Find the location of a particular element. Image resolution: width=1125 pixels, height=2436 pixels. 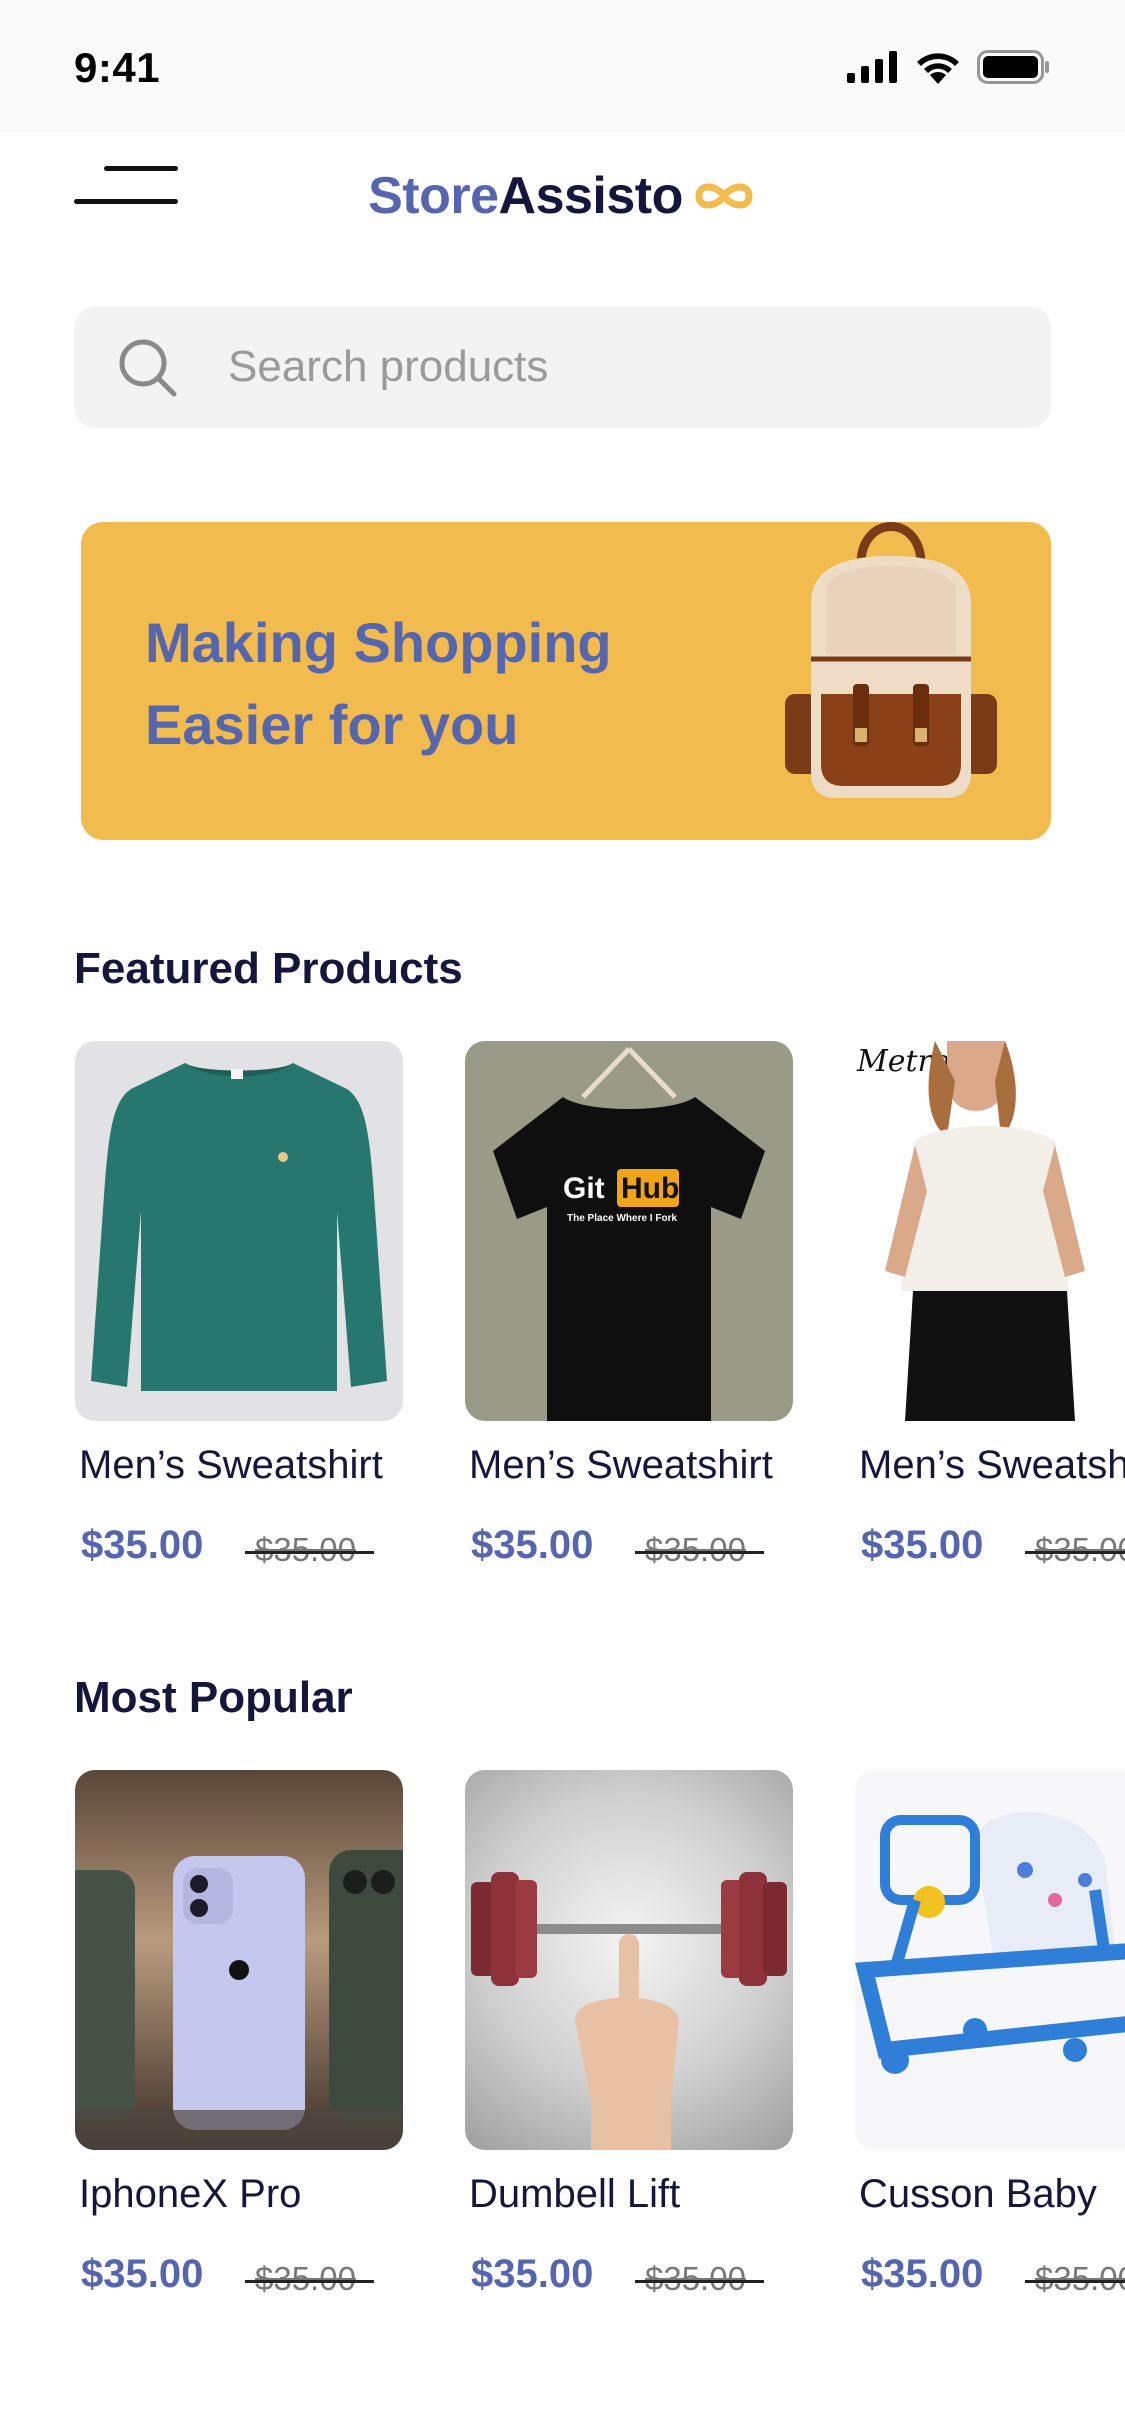

promo-banner: Making Shopping Easier for you is located at coordinates (566, 681).